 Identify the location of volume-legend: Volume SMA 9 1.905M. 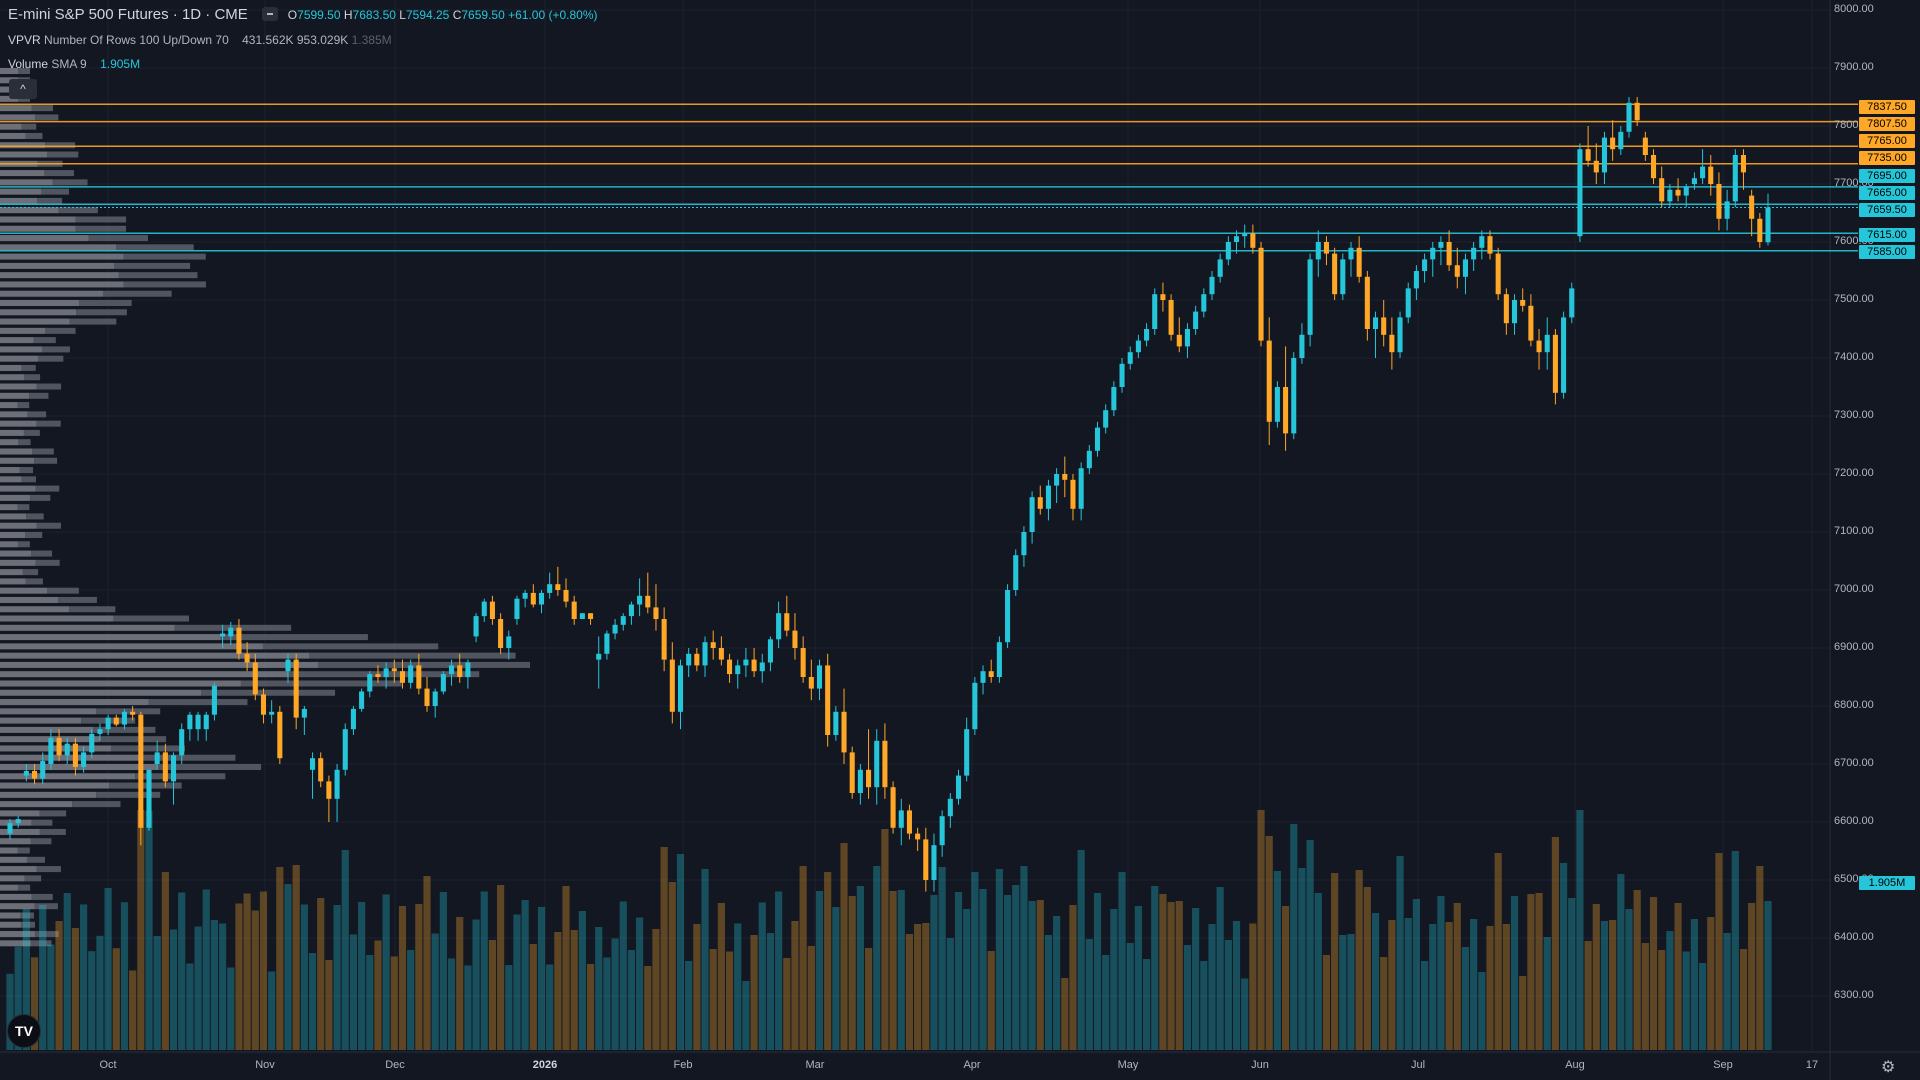
(74, 64).